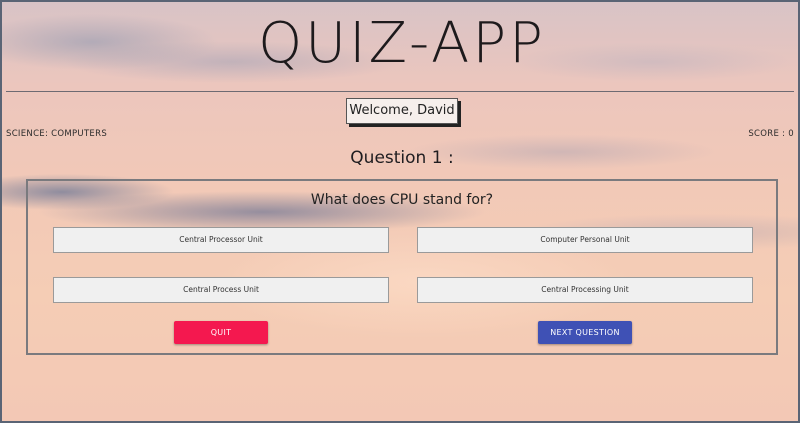  Describe the element at coordinates (400, 91) in the screenshot. I see `header-divider` at that location.